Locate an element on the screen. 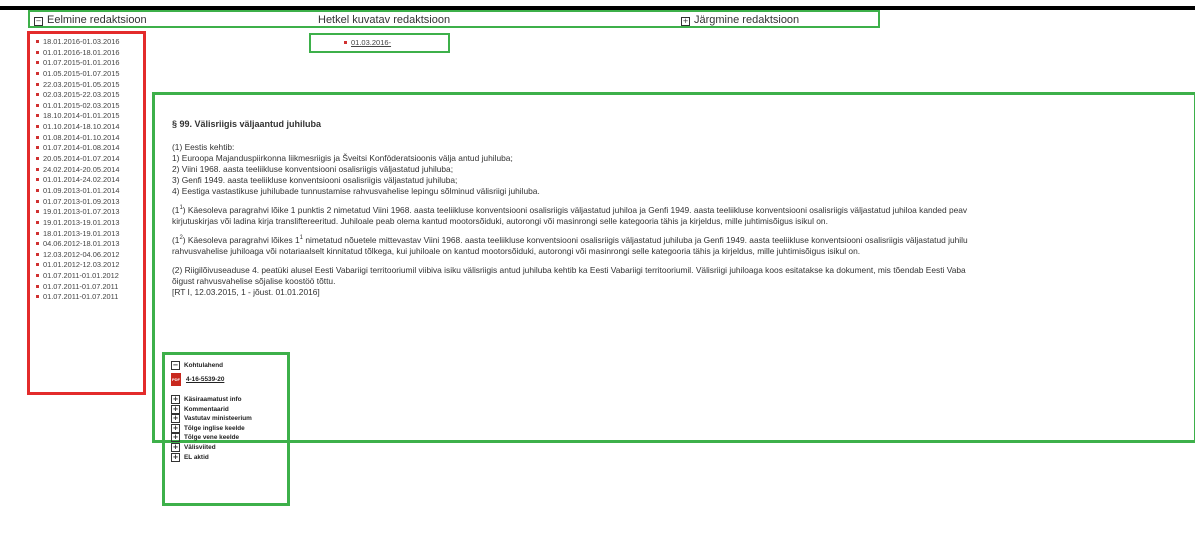 The image size is (1195, 553). version-link: 01.07.2011-01.01.2012 is located at coordinates (81, 275).